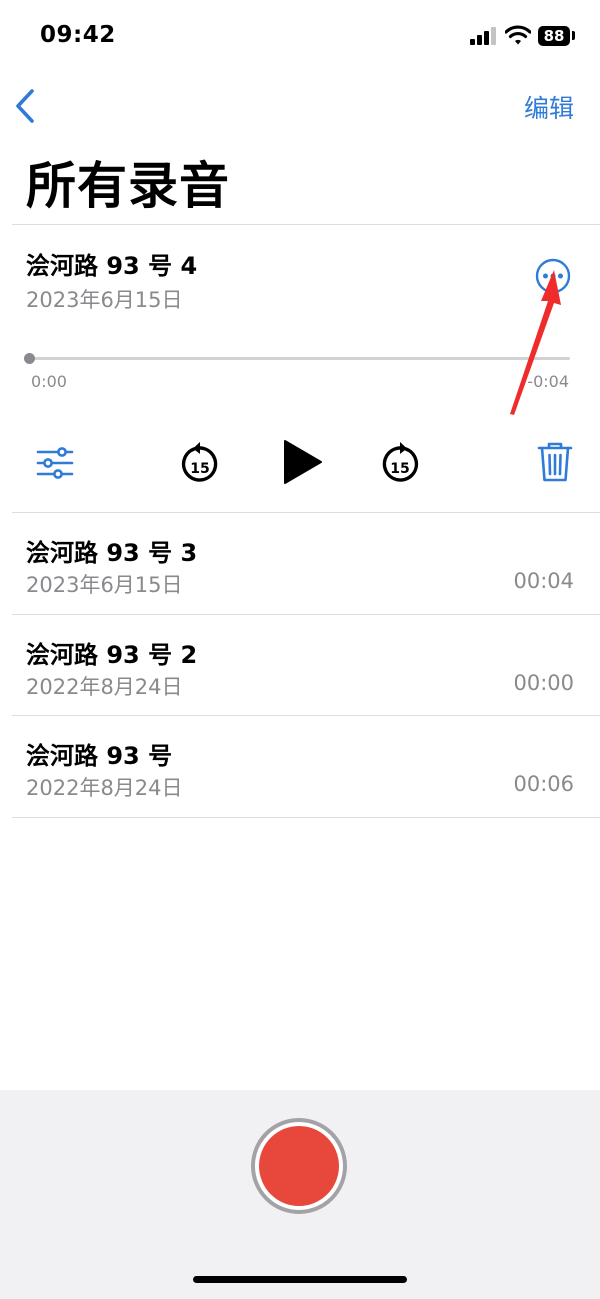 The image size is (600, 1299). Describe the element at coordinates (55, 463) in the screenshot. I see `playback-settings-sliders-icon` at that location.